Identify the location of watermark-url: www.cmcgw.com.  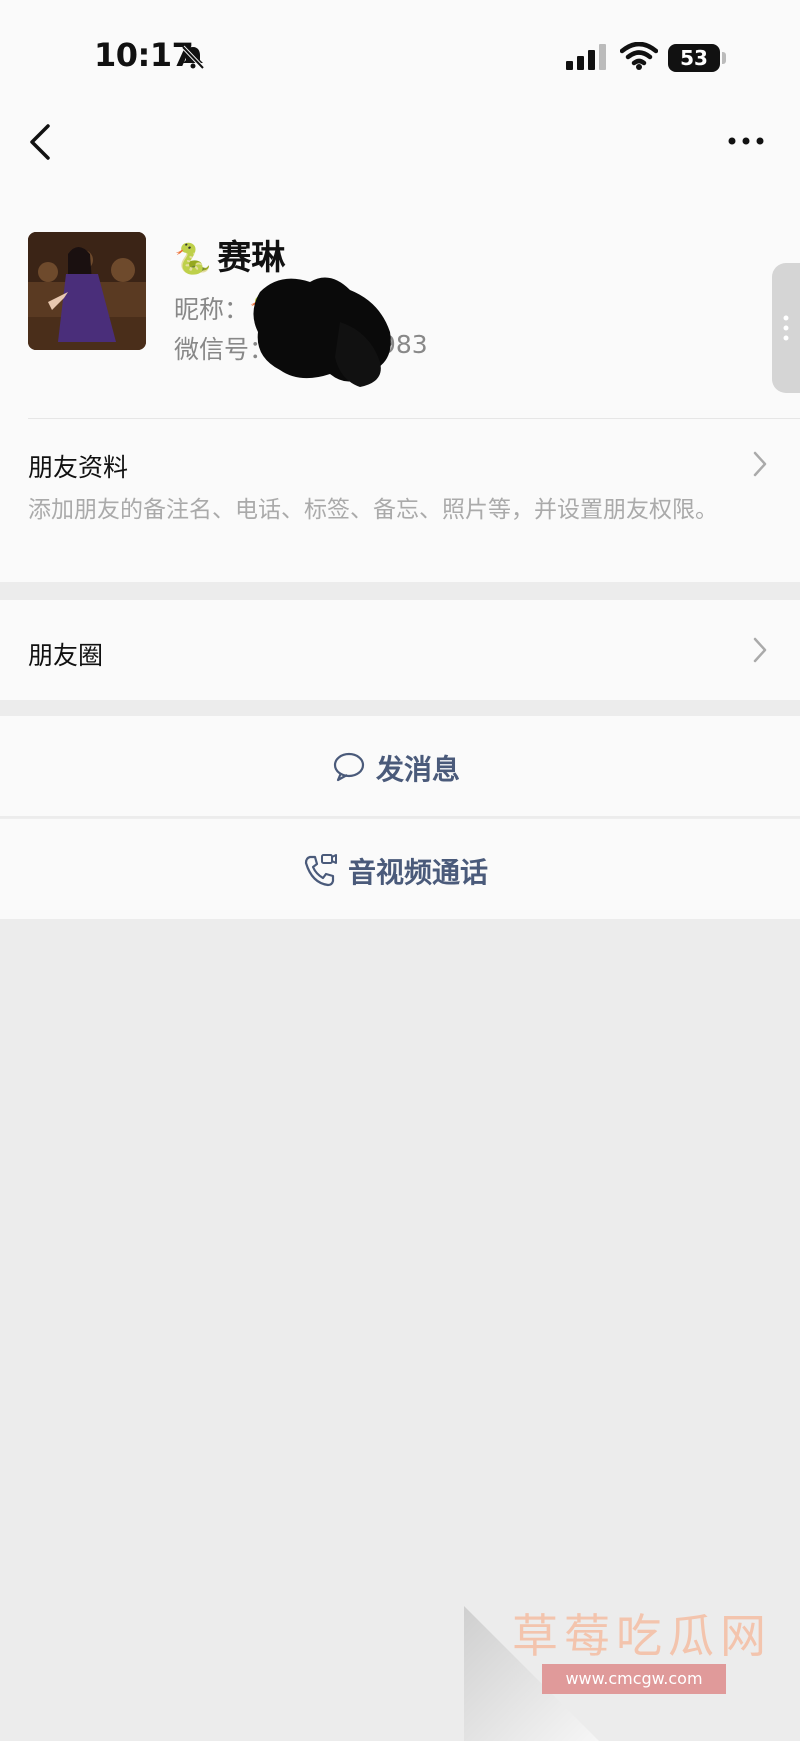
(634, 1679).